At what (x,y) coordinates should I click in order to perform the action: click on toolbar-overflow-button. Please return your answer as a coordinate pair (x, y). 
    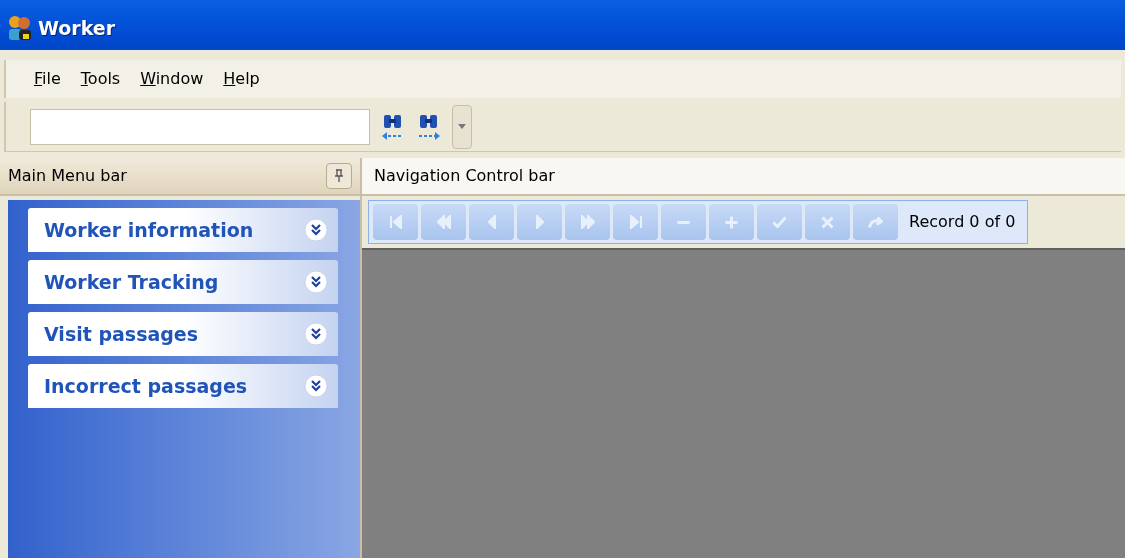
    Looking at the image, I should click on (462, 126).